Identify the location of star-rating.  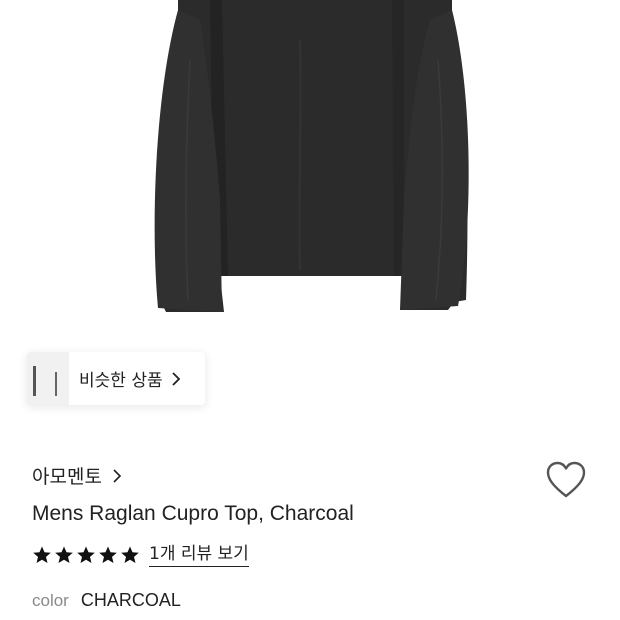
(86, 555).